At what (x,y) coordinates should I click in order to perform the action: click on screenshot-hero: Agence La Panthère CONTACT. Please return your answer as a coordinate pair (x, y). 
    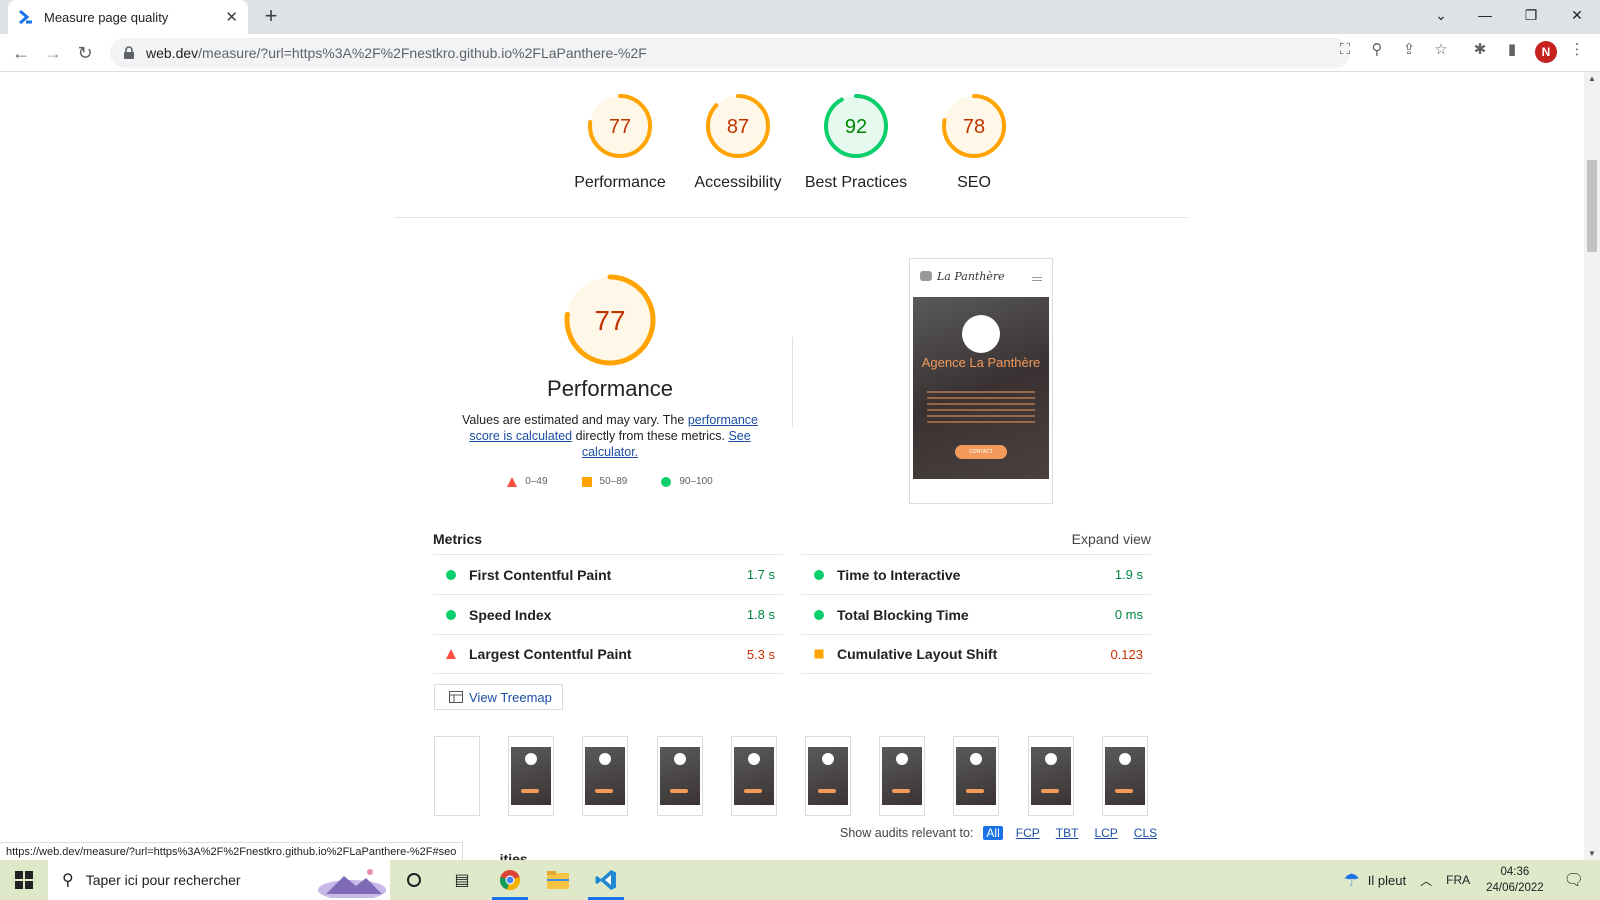
    Looking at the image, I should click on (981, 388).